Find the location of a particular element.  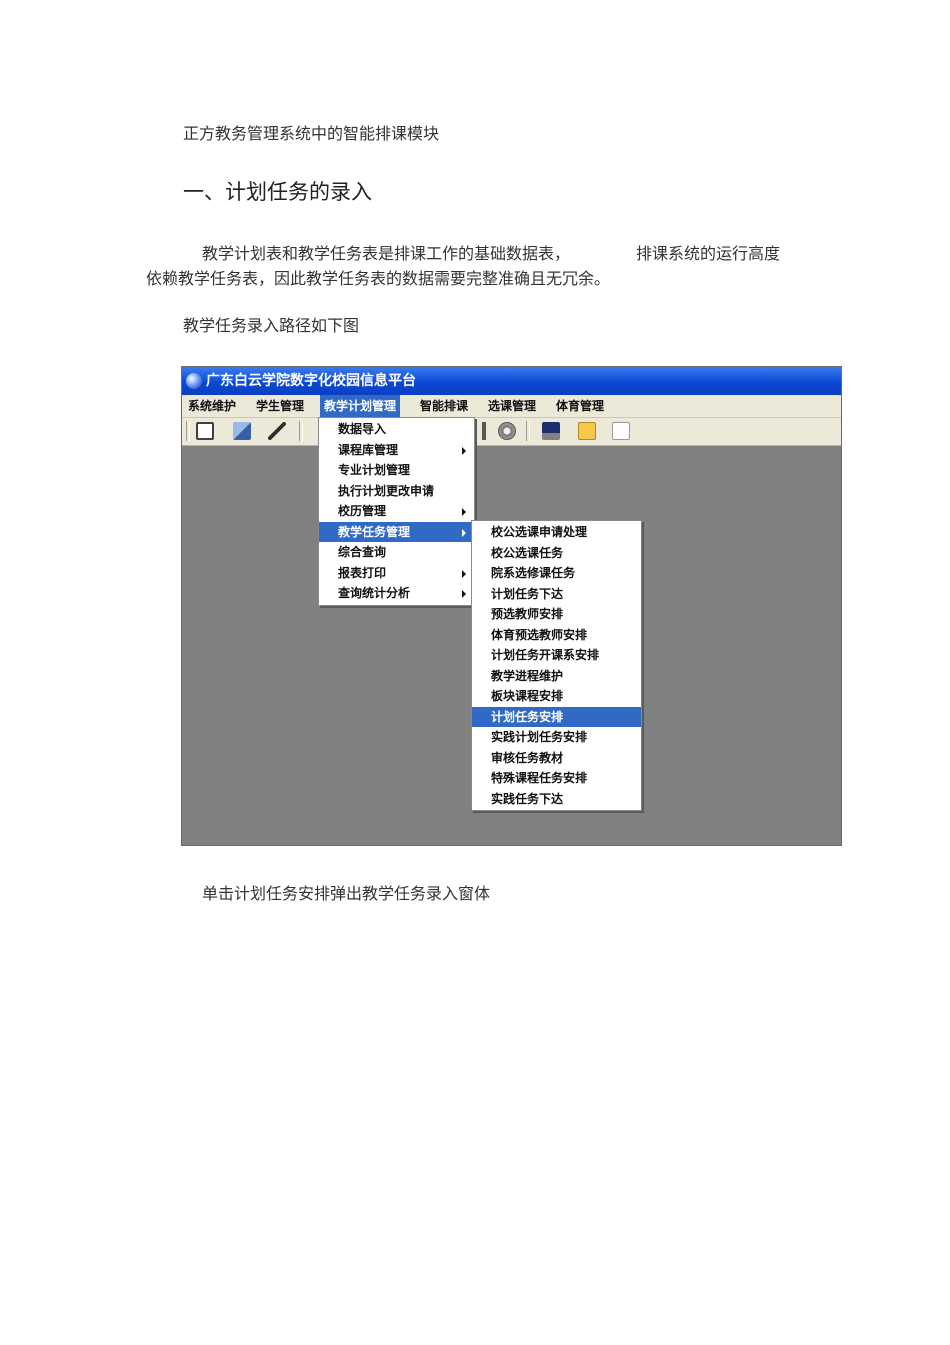

after-caption: 单击计划任务安排弹出教学任务录入窗体 is located at coordinates (346, 893).